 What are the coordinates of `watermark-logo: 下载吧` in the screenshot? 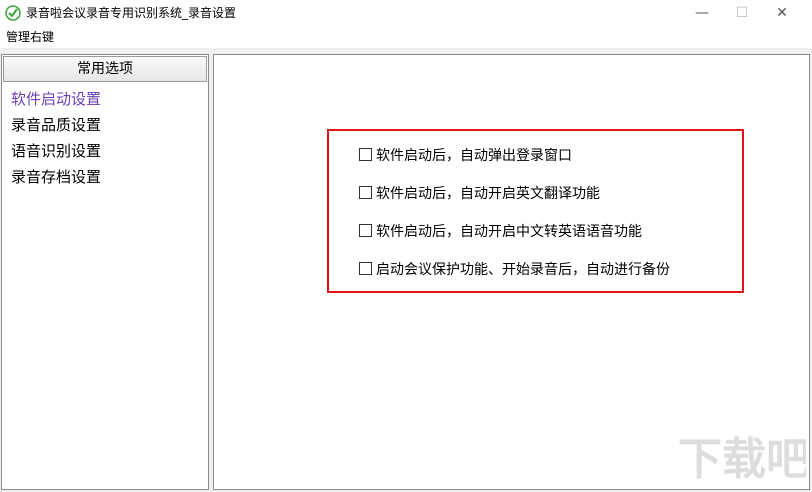 It's located at (742, 459).